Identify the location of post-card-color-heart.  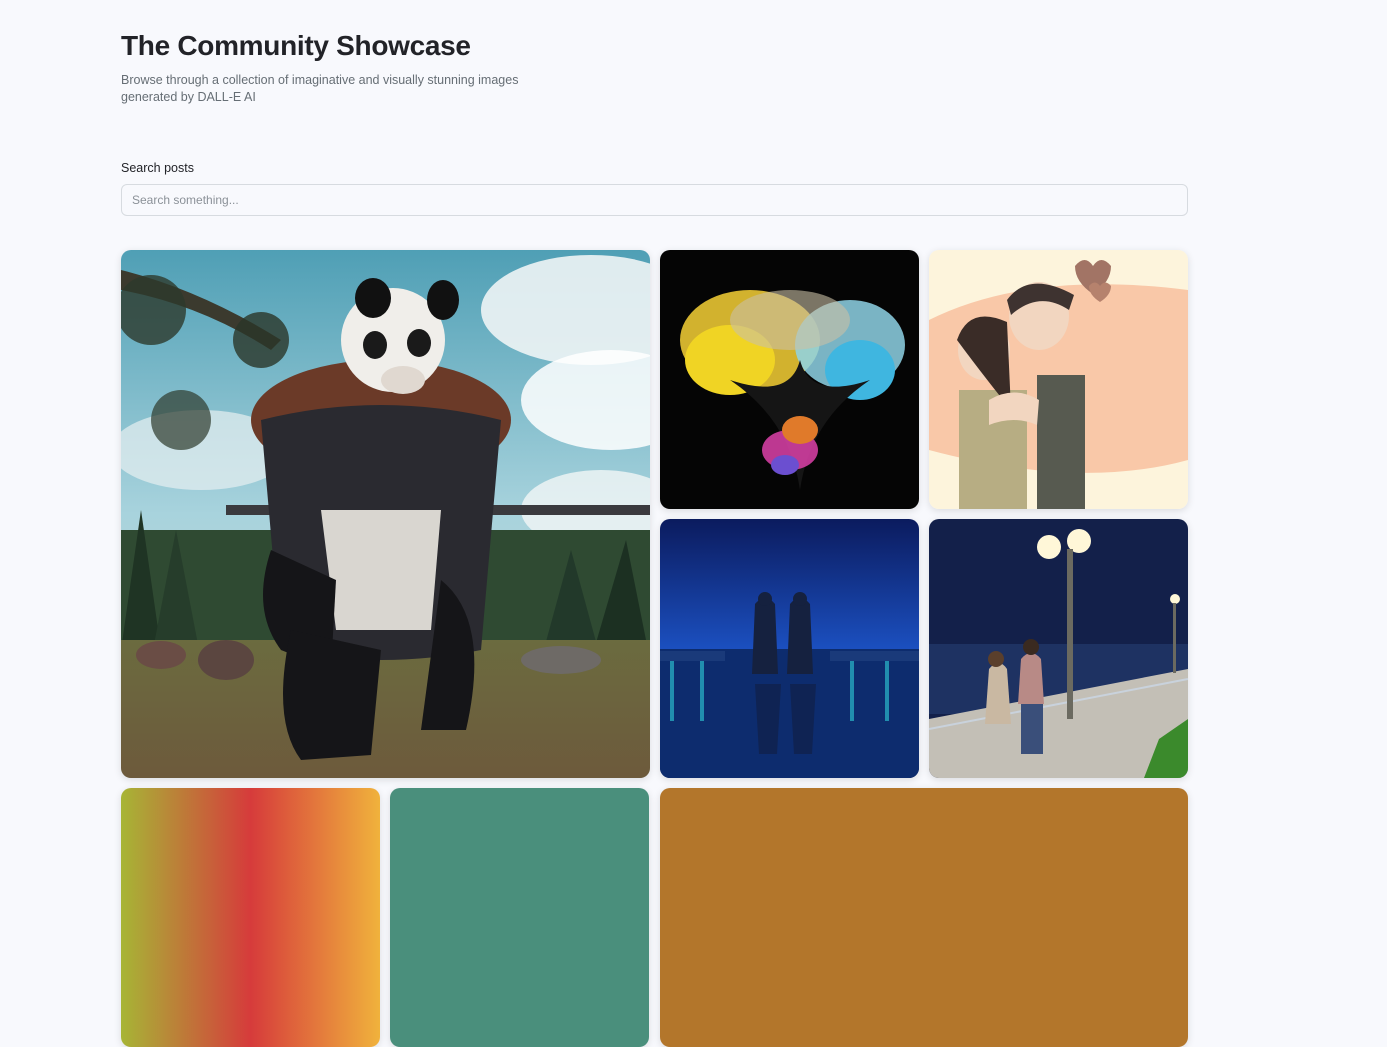
(789, 379).